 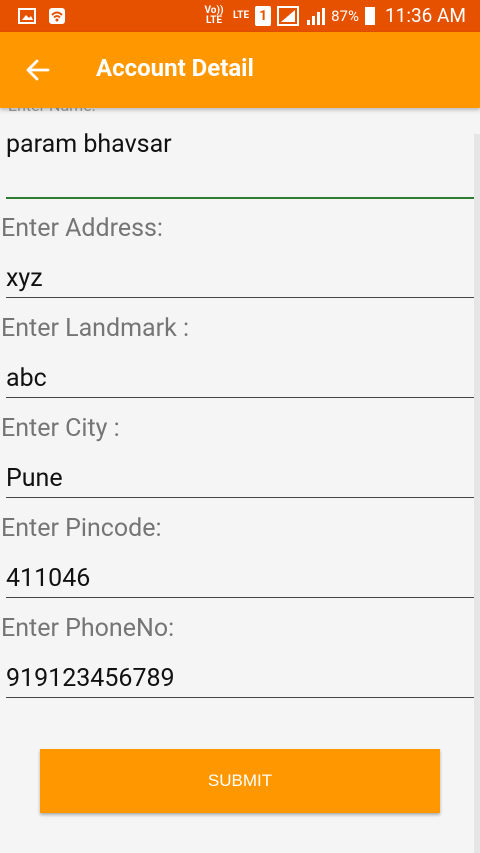 I want to click on phone-field-underline, so click(x=240, y=697).